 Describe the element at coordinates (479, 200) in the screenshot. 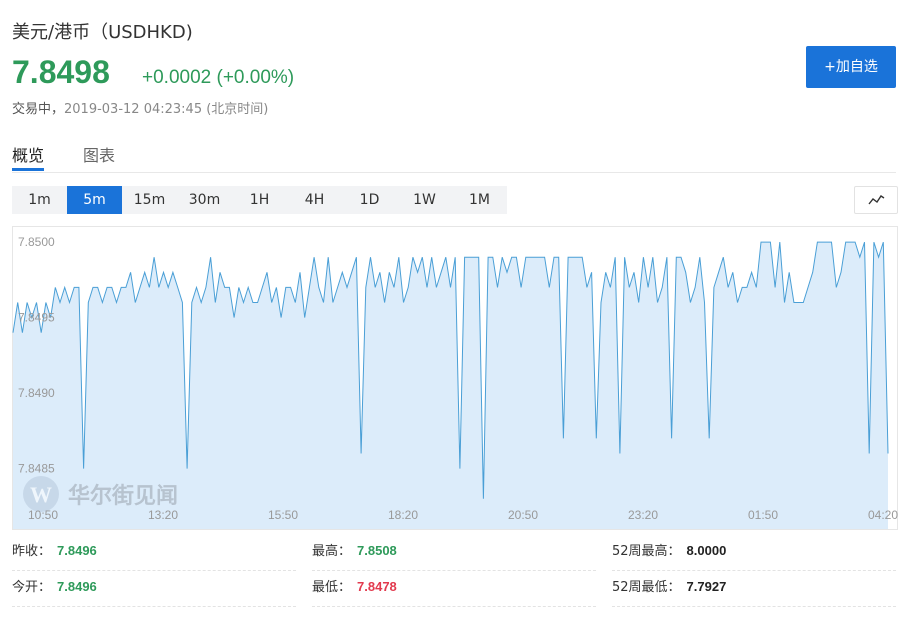

I see `interval-1mo: 1M` at that location.